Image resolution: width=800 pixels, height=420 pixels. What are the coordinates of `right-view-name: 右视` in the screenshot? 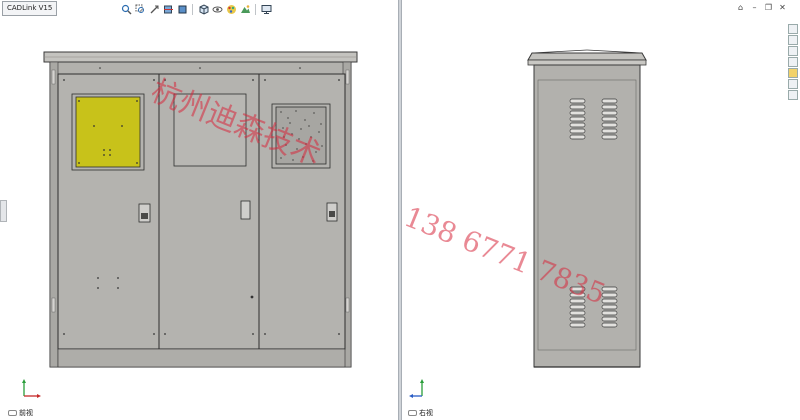 It's located at (426, 413).